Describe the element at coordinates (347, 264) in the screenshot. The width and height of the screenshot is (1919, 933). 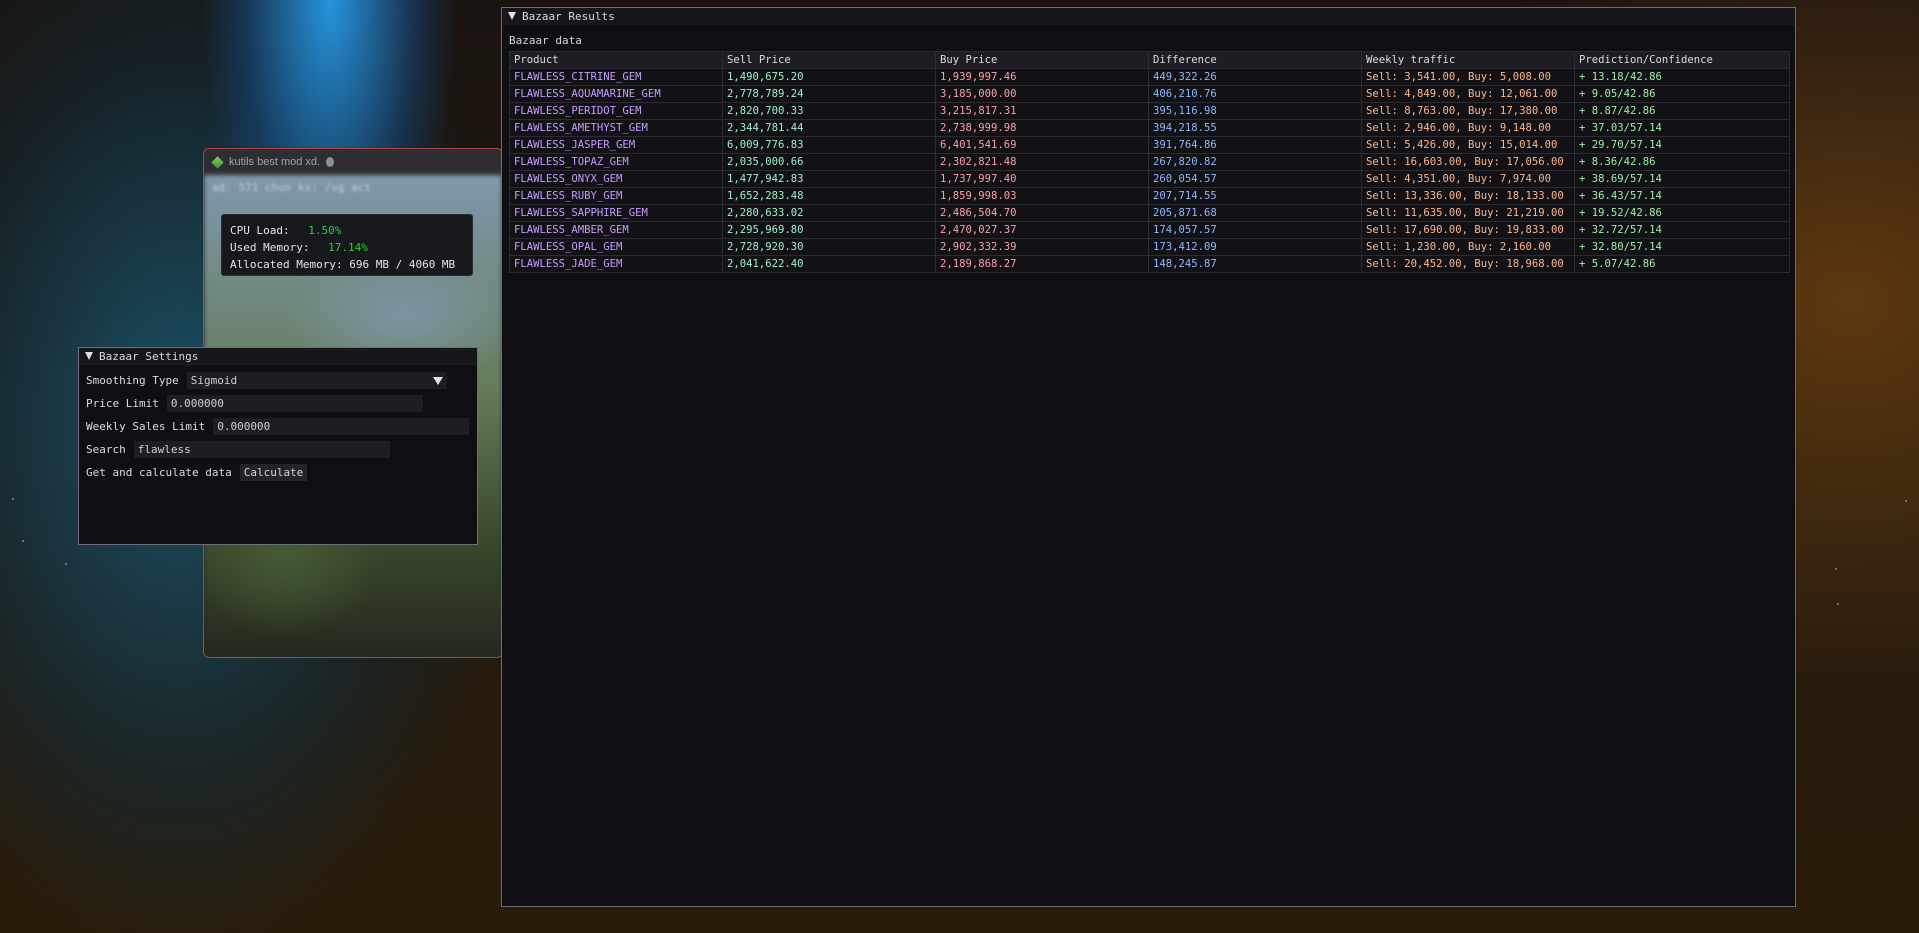
I see `allocated-memory-row: Allocated Memory: 696 MB / 4060 MB` at that location.